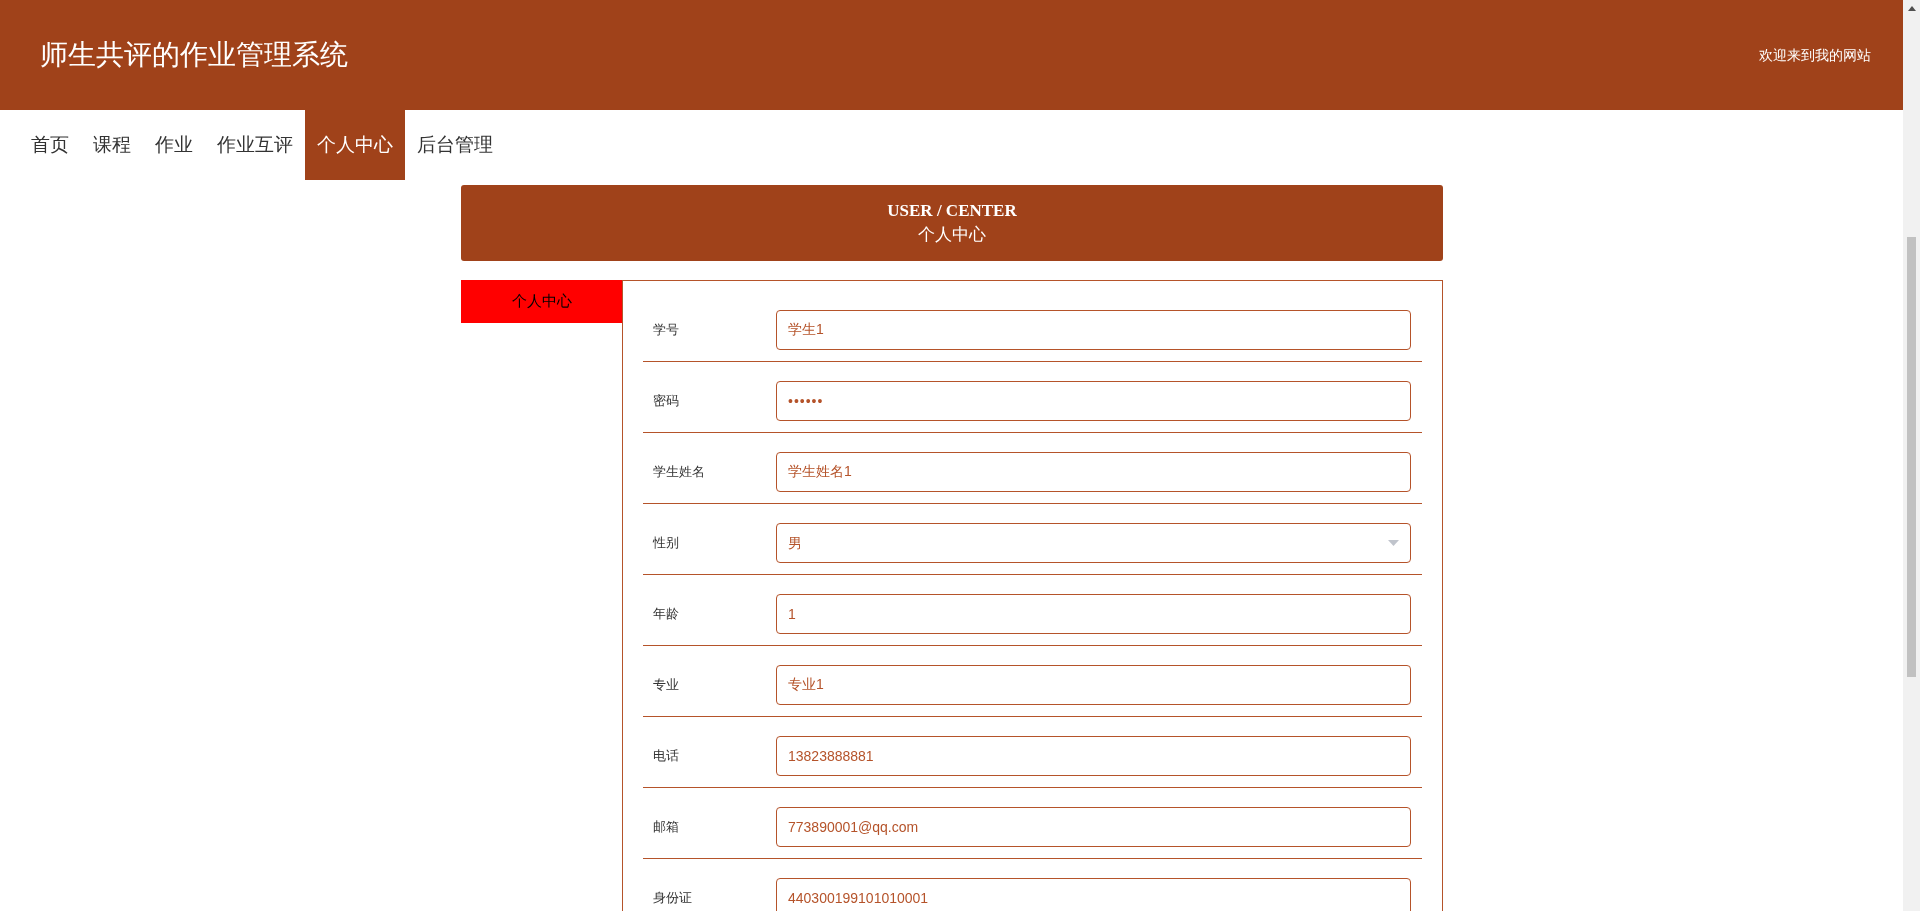  I want to click on field-label: 身份证, so click(673, 898).